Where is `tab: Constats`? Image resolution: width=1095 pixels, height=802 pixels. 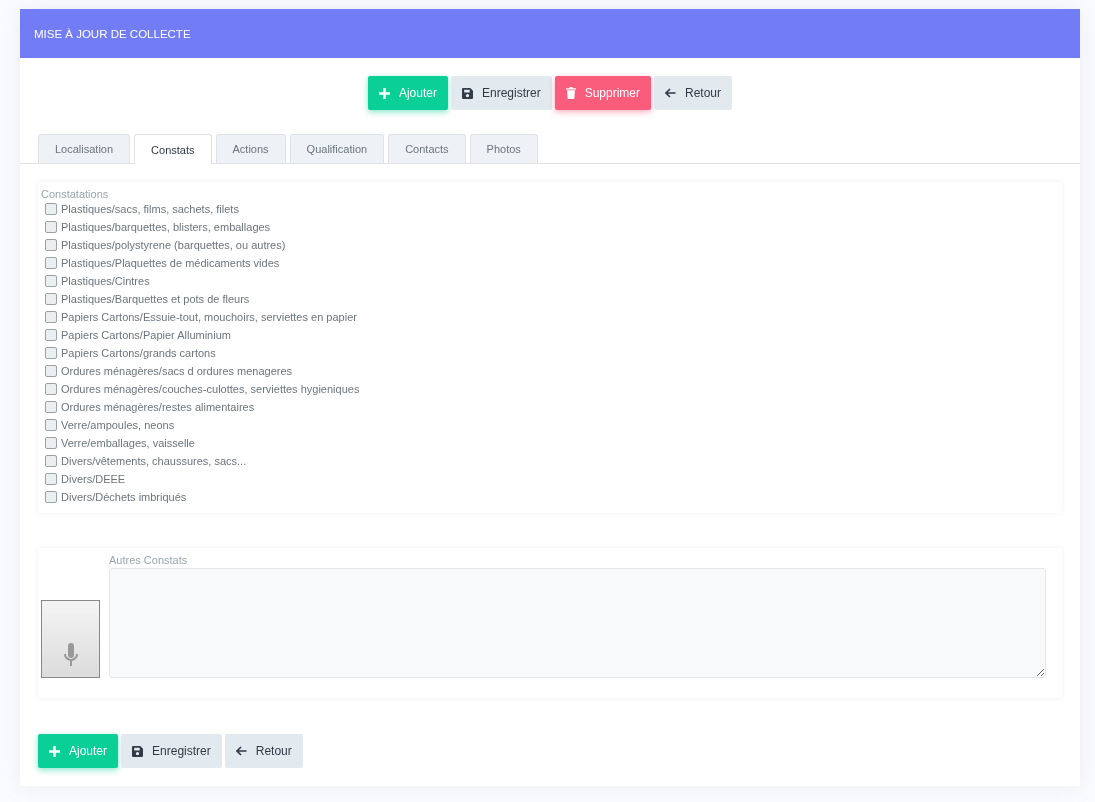 tab: Constats is located at coordinates (173, 149).